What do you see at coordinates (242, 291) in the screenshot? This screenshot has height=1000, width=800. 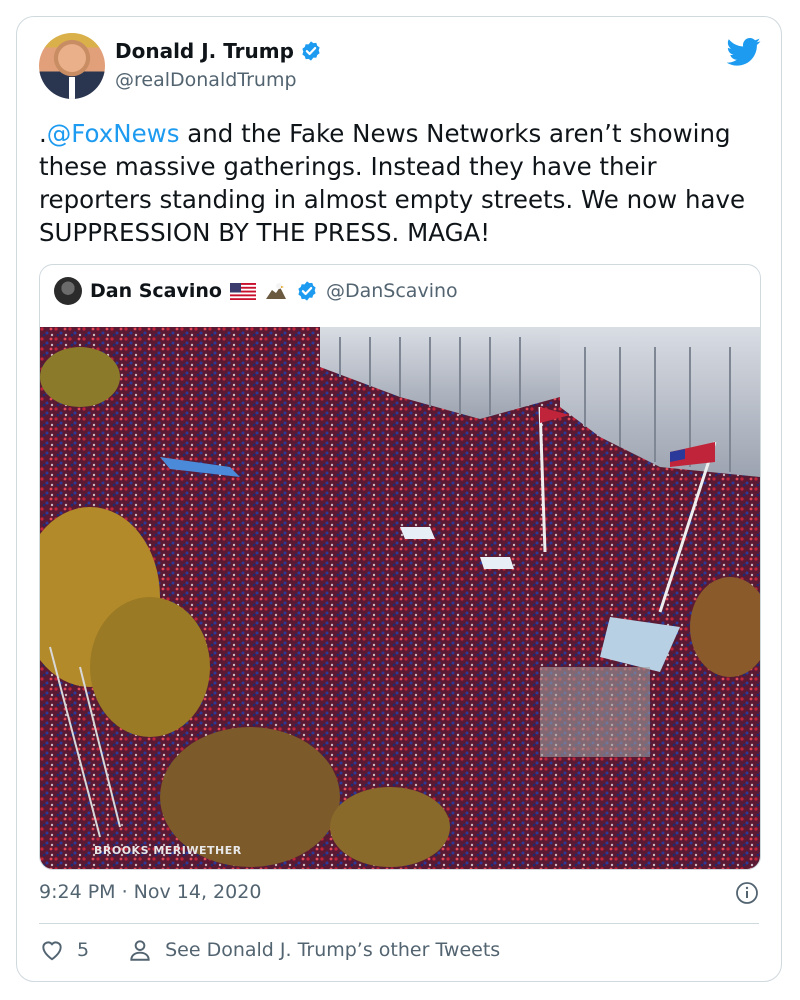 I see `us-flag-icon` at bounding box center [242, 291].